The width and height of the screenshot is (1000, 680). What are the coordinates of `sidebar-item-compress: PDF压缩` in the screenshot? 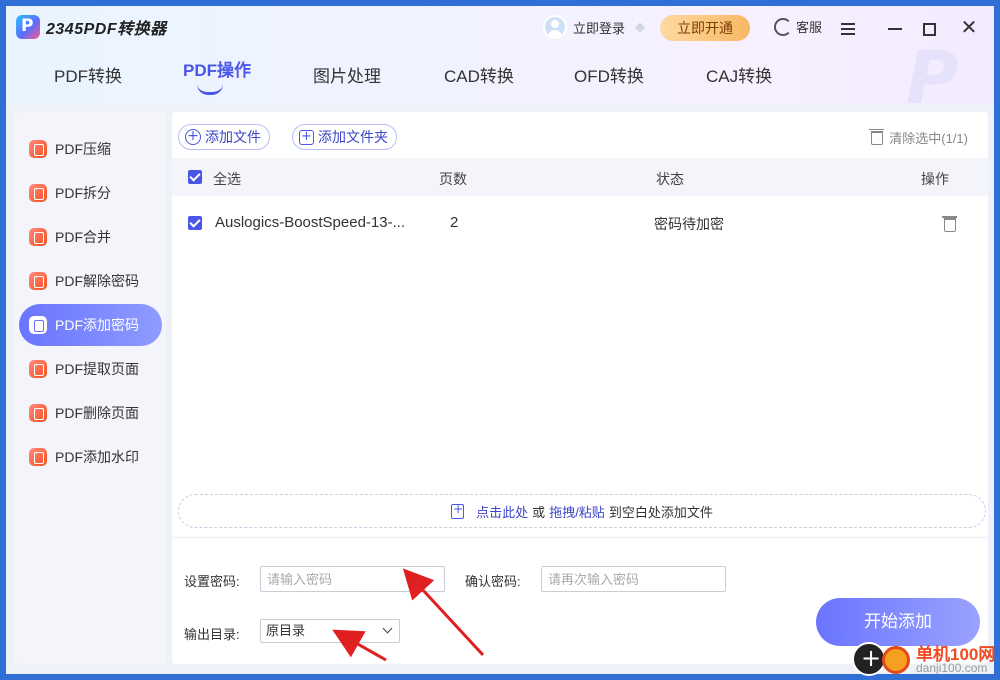 It's located at (90, 149).